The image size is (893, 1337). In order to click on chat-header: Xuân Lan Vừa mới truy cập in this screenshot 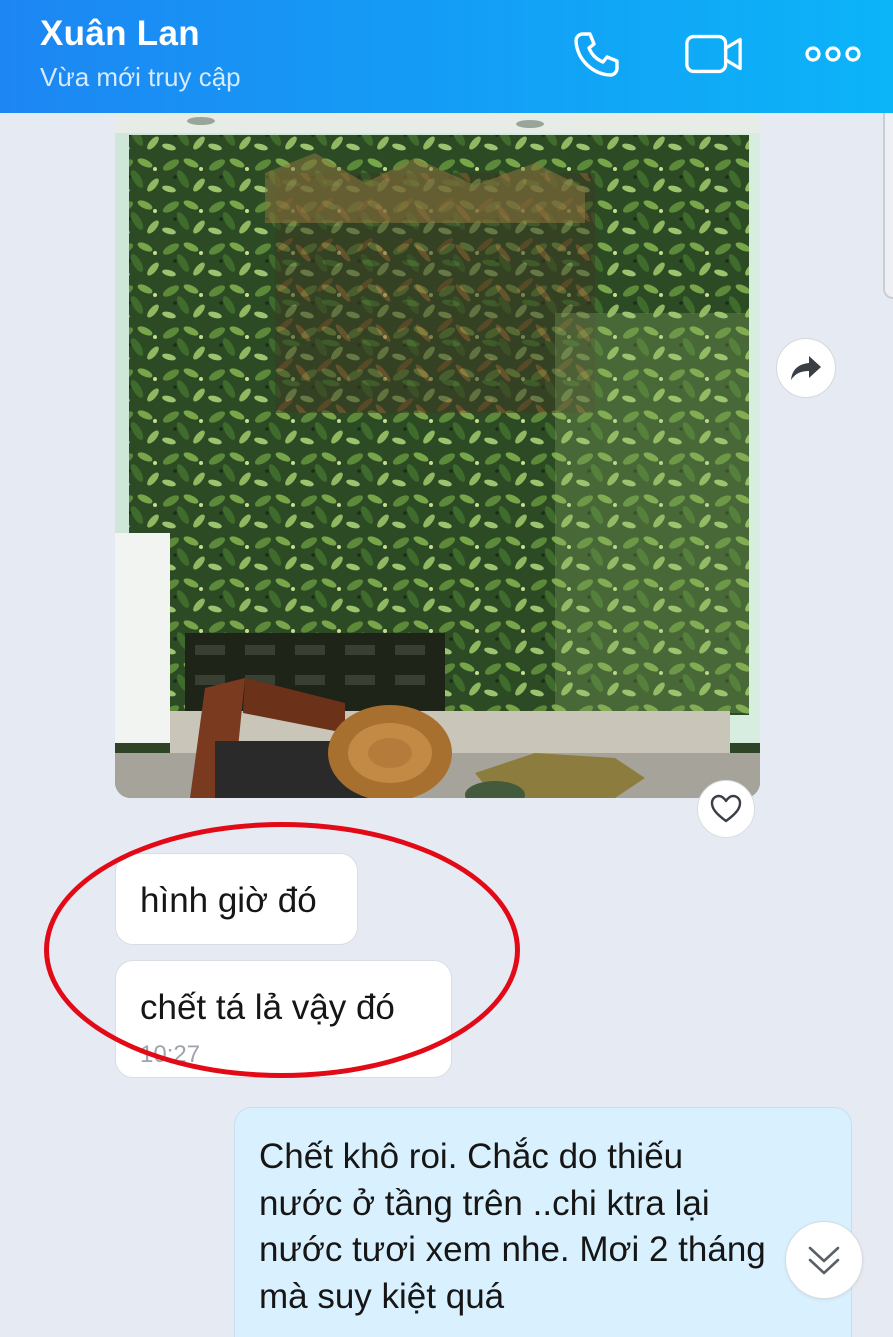, I will do `click(446, 56)`.